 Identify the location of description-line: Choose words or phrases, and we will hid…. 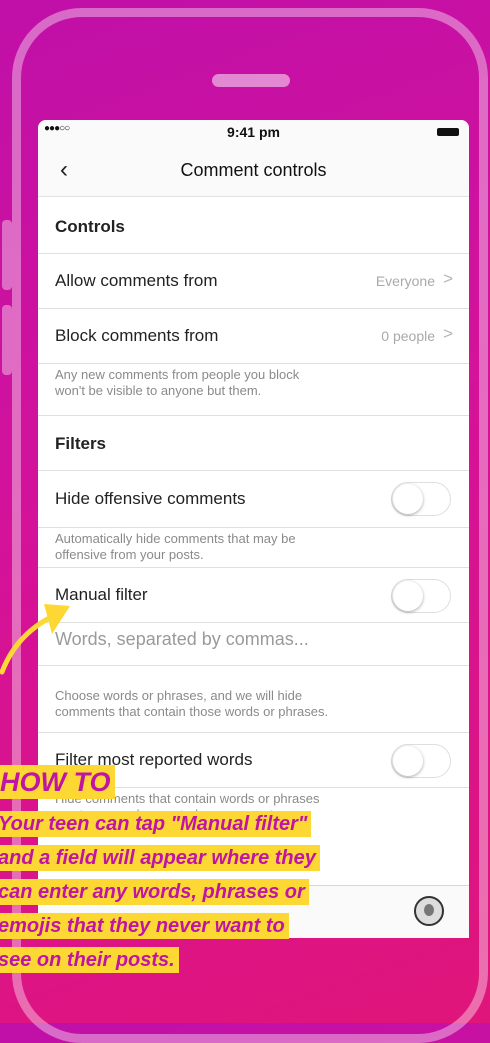
(179, 695).